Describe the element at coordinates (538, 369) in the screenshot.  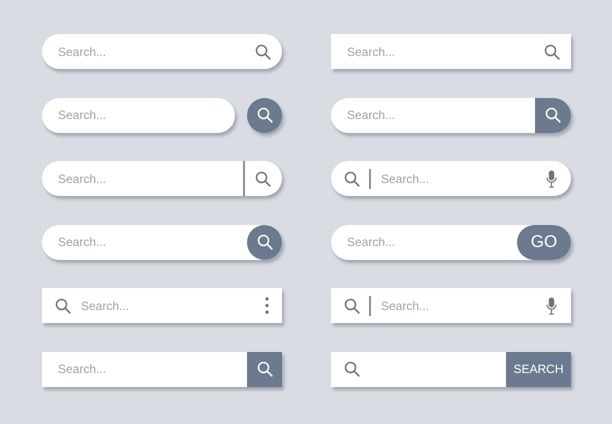
I see `search-button: SEARCH` at that location.